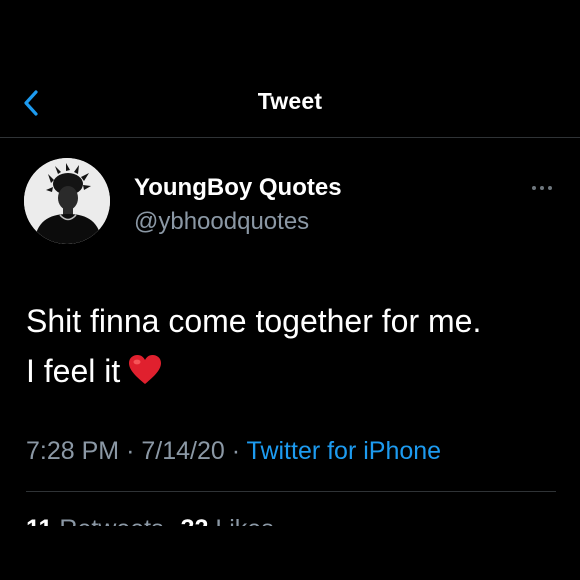  I want to click on more-options-button, so click(542, 188).